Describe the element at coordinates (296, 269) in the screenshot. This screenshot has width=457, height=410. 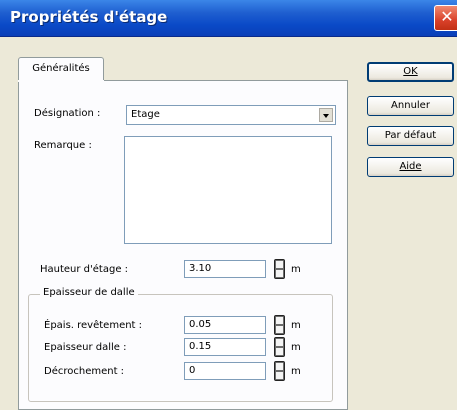
I see `hauteur-unit: m` at that location.